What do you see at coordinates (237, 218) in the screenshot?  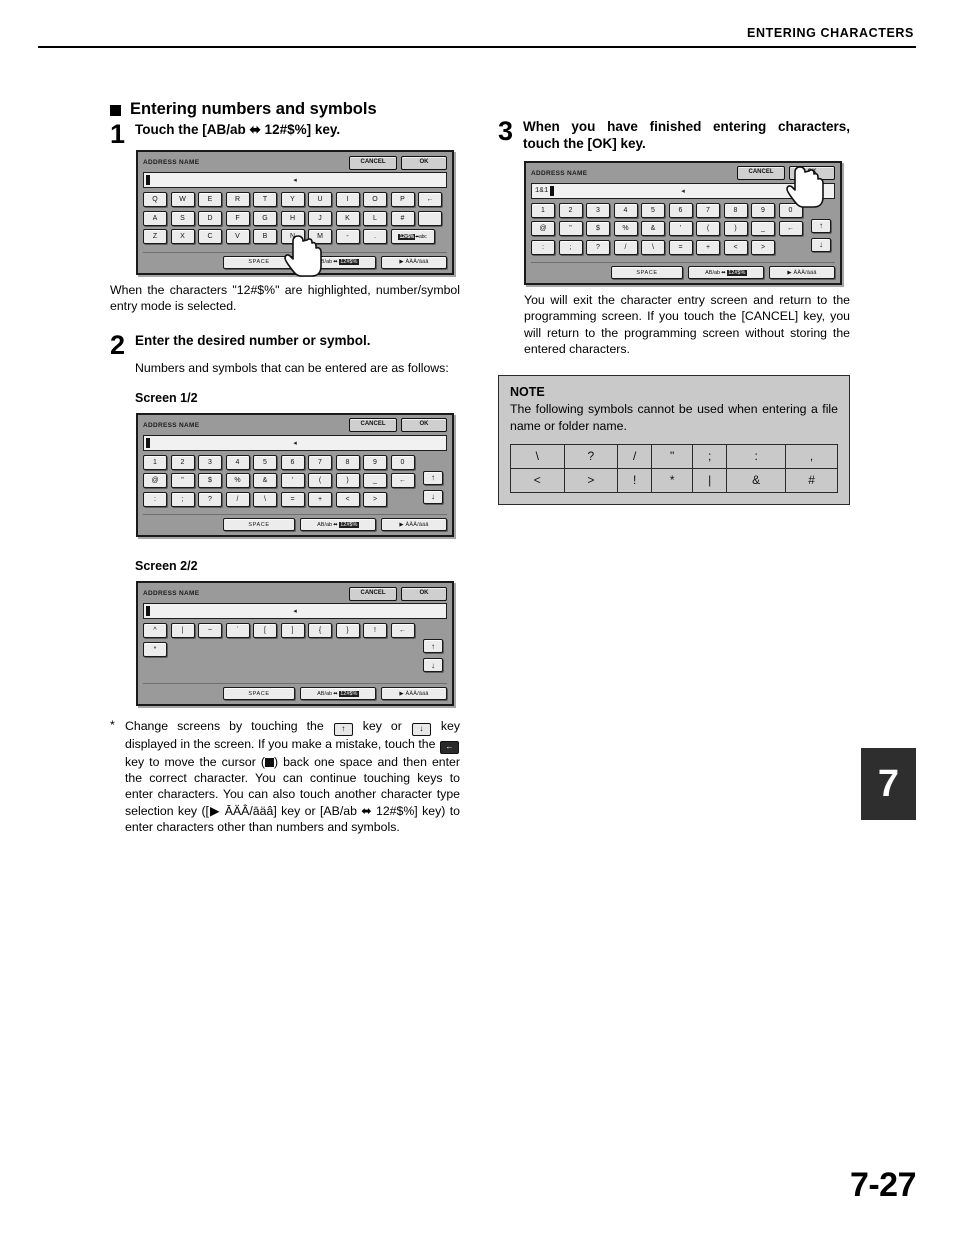 I see `key: F` at bounding box center [237, 218].